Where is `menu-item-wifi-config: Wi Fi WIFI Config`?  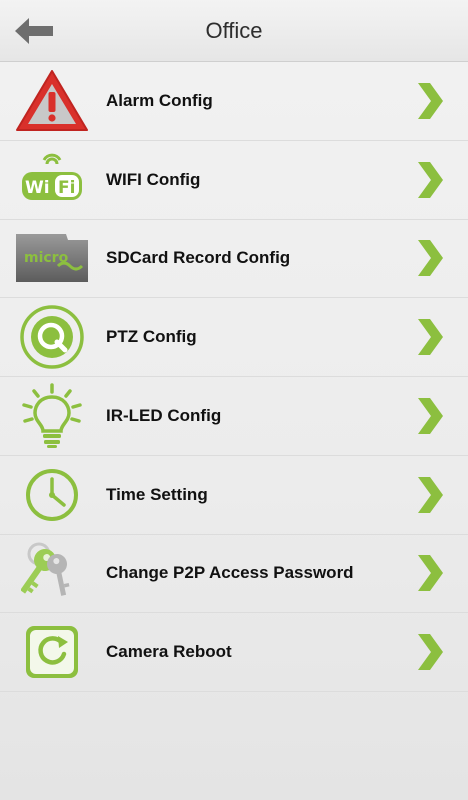 menu-item-wifi-config: Wi Fi WIFI Config is located at coordinates (234, 180).